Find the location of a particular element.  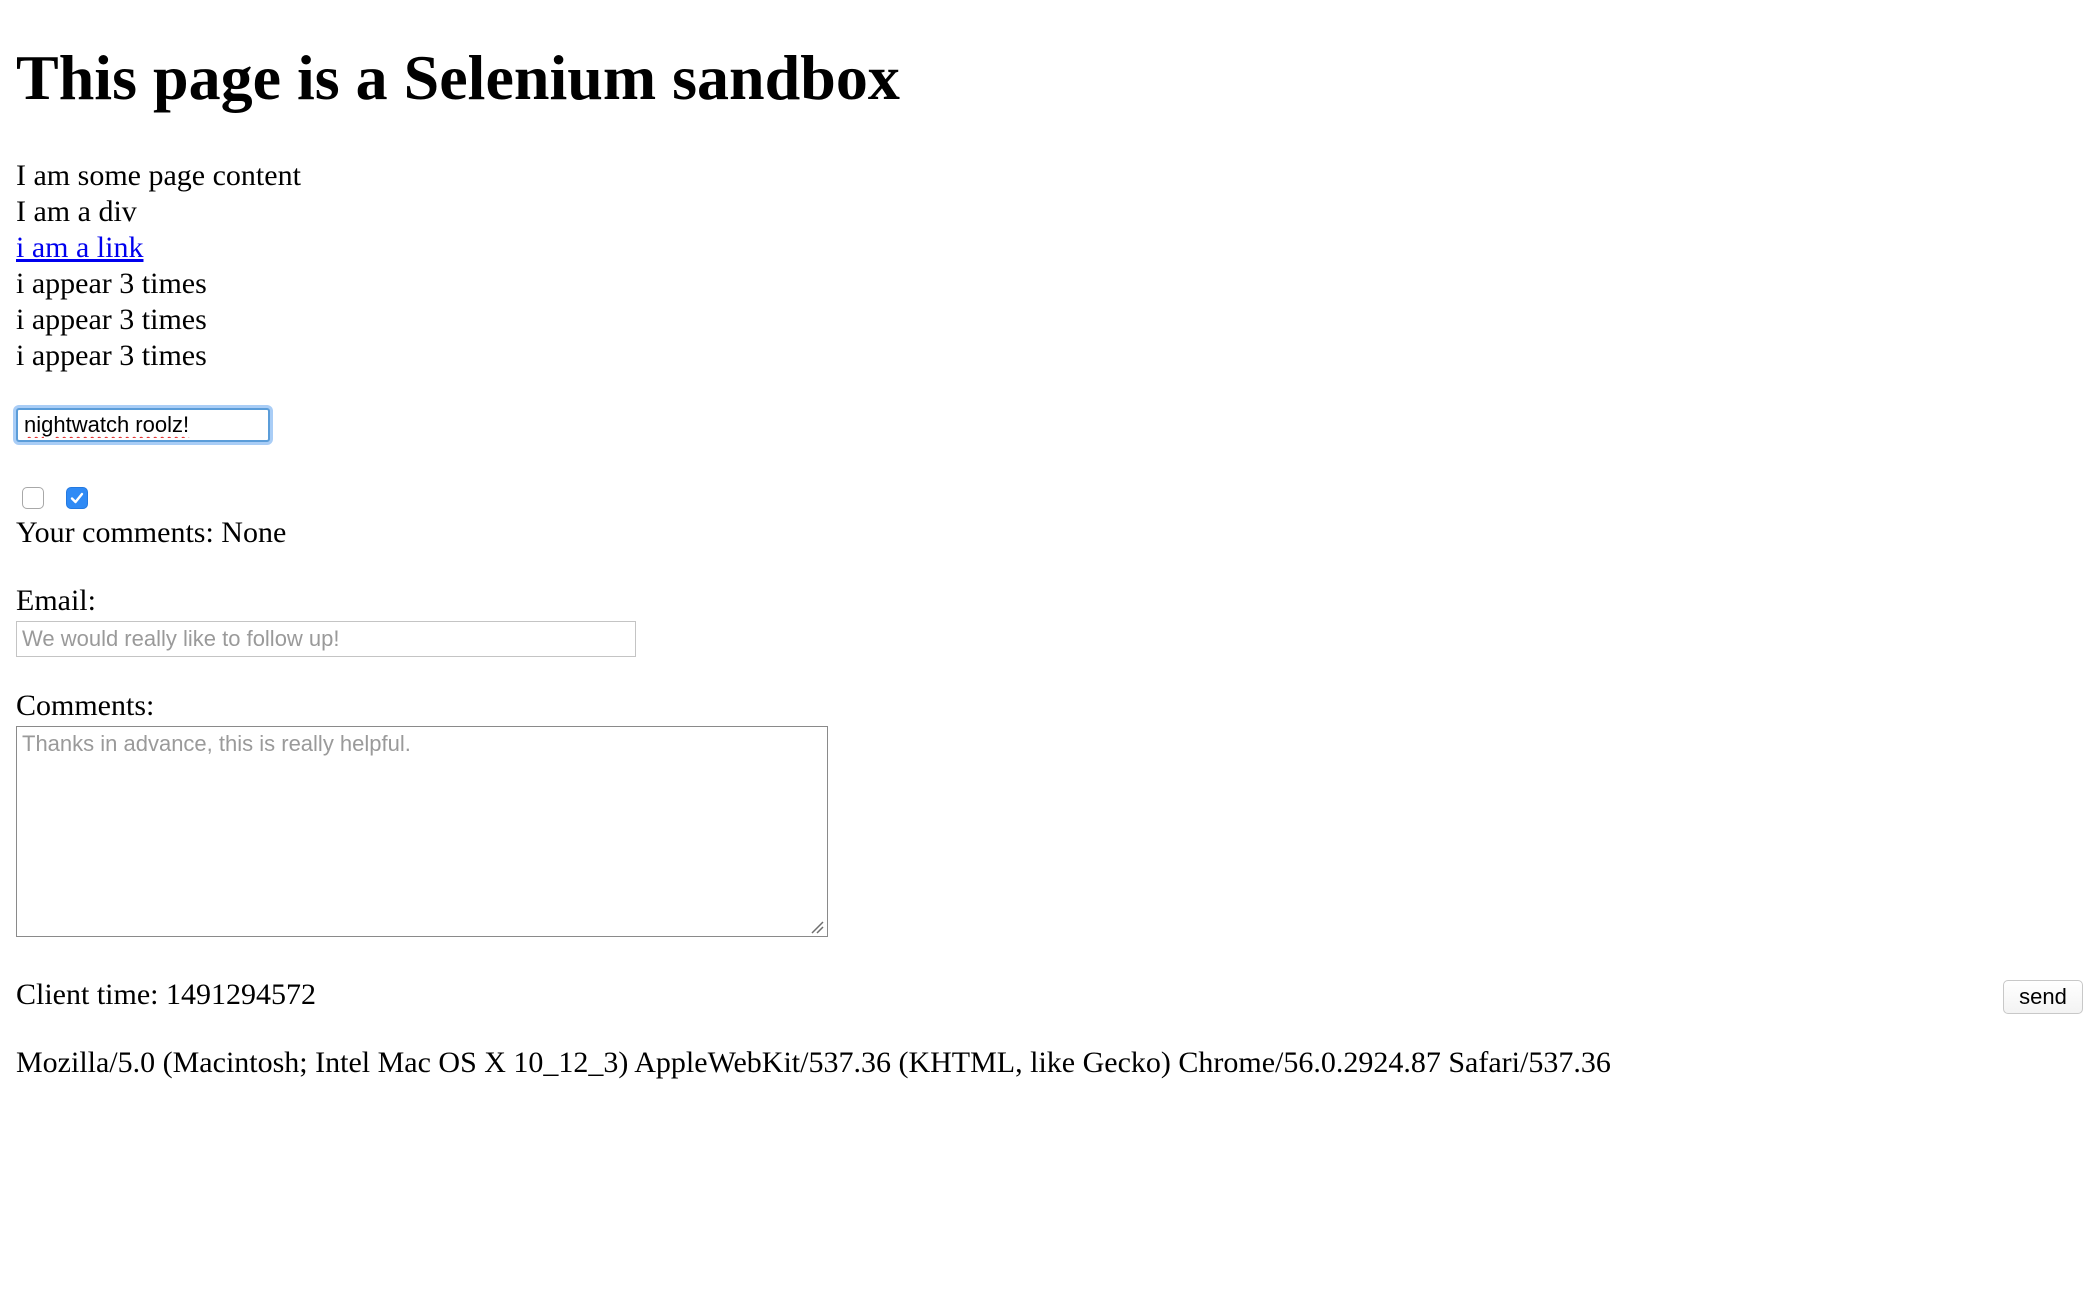

email-label: Email: is located at coordinates (56, 600).